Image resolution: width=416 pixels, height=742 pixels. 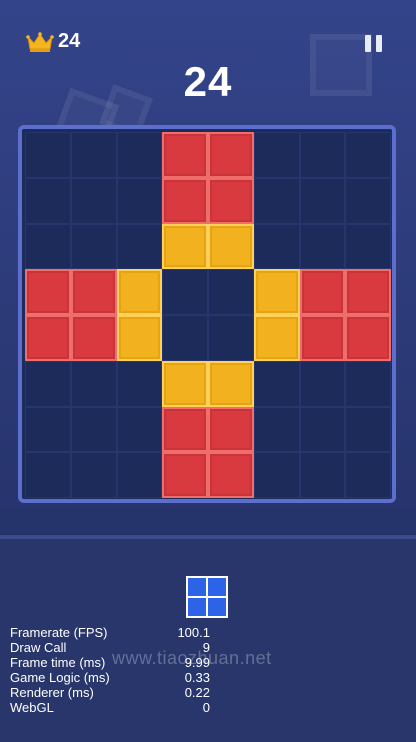 I want to click on stat-value: 0, so click(x=206, y=707).